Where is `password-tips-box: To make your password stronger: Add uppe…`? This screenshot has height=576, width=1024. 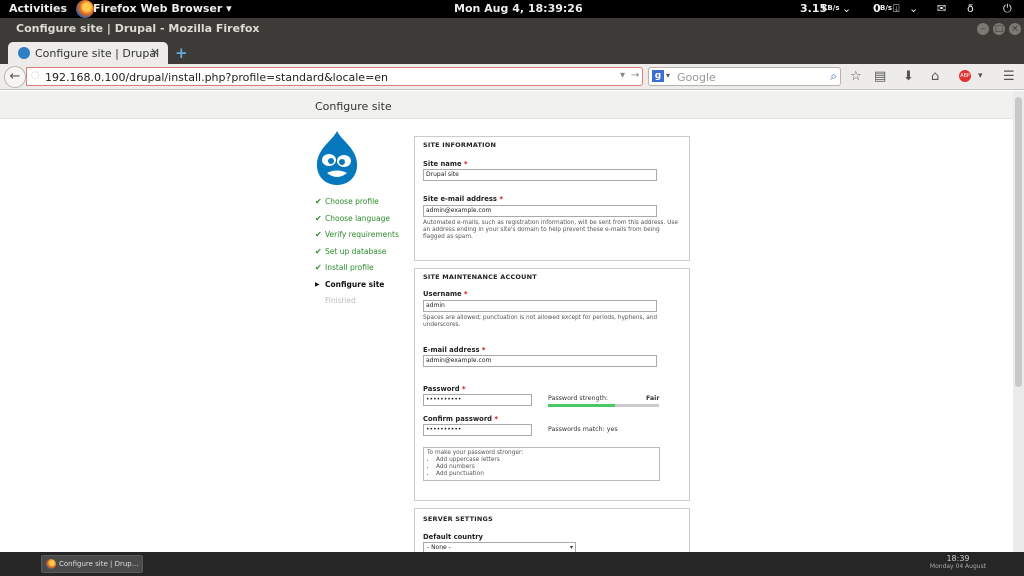 password-tips-box: To make your password stronger: Add uppe… is located at coordinates (541, 464).